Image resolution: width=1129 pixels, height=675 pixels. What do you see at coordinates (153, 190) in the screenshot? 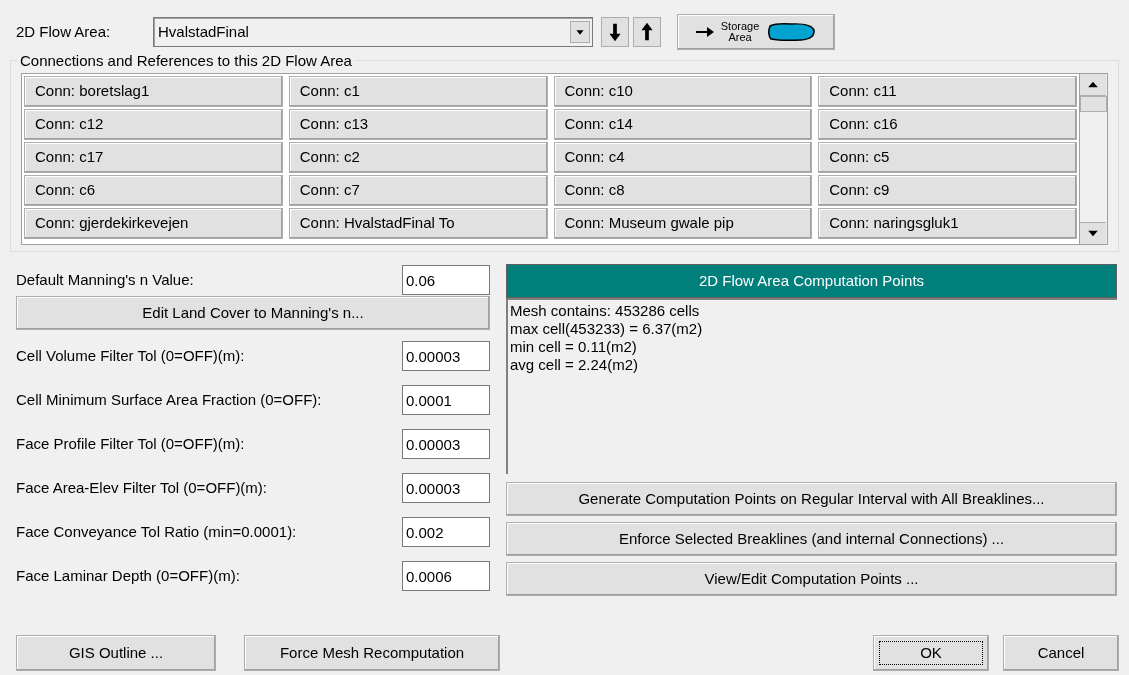
I see `connection-button: Conn: c6` at bounding box center [153, 190].